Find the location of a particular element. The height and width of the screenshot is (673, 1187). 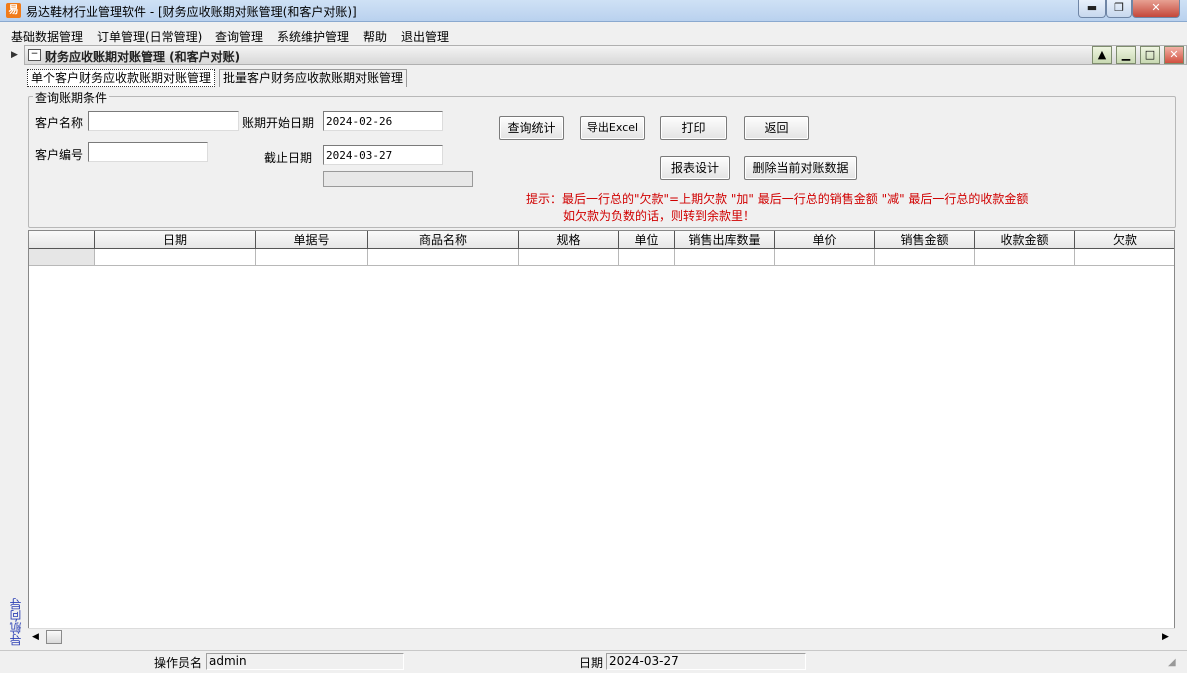

export-excel-button: 导出Excel is located at coordinates (612, 128).